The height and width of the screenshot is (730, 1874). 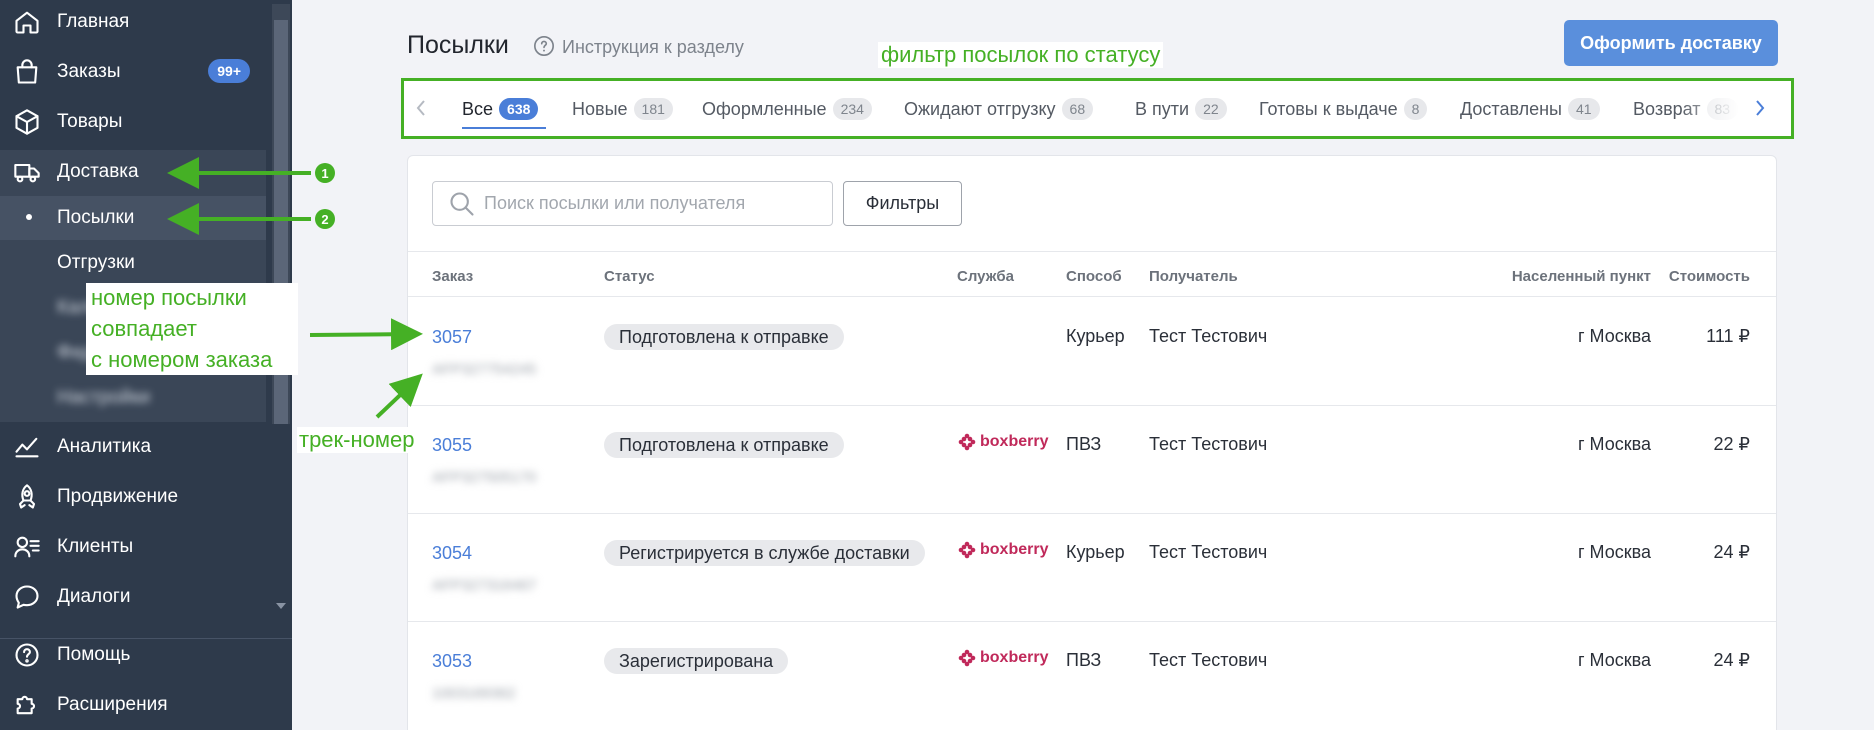 I want to click on tab-delivered: Доставлены 41, so click(x=1530, y=109).